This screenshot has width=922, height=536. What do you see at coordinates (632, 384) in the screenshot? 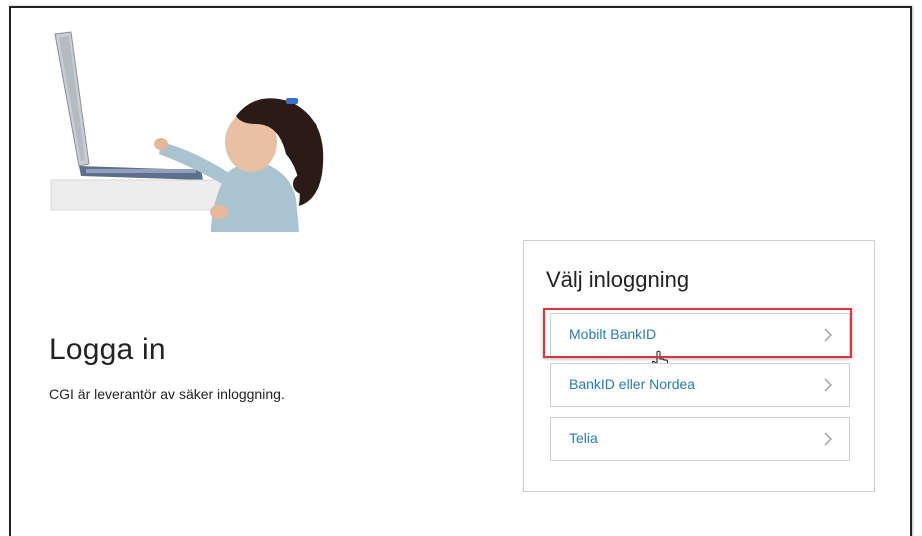
I see `option-label: BankID eller Nordea` at bounding box center [632, 384].